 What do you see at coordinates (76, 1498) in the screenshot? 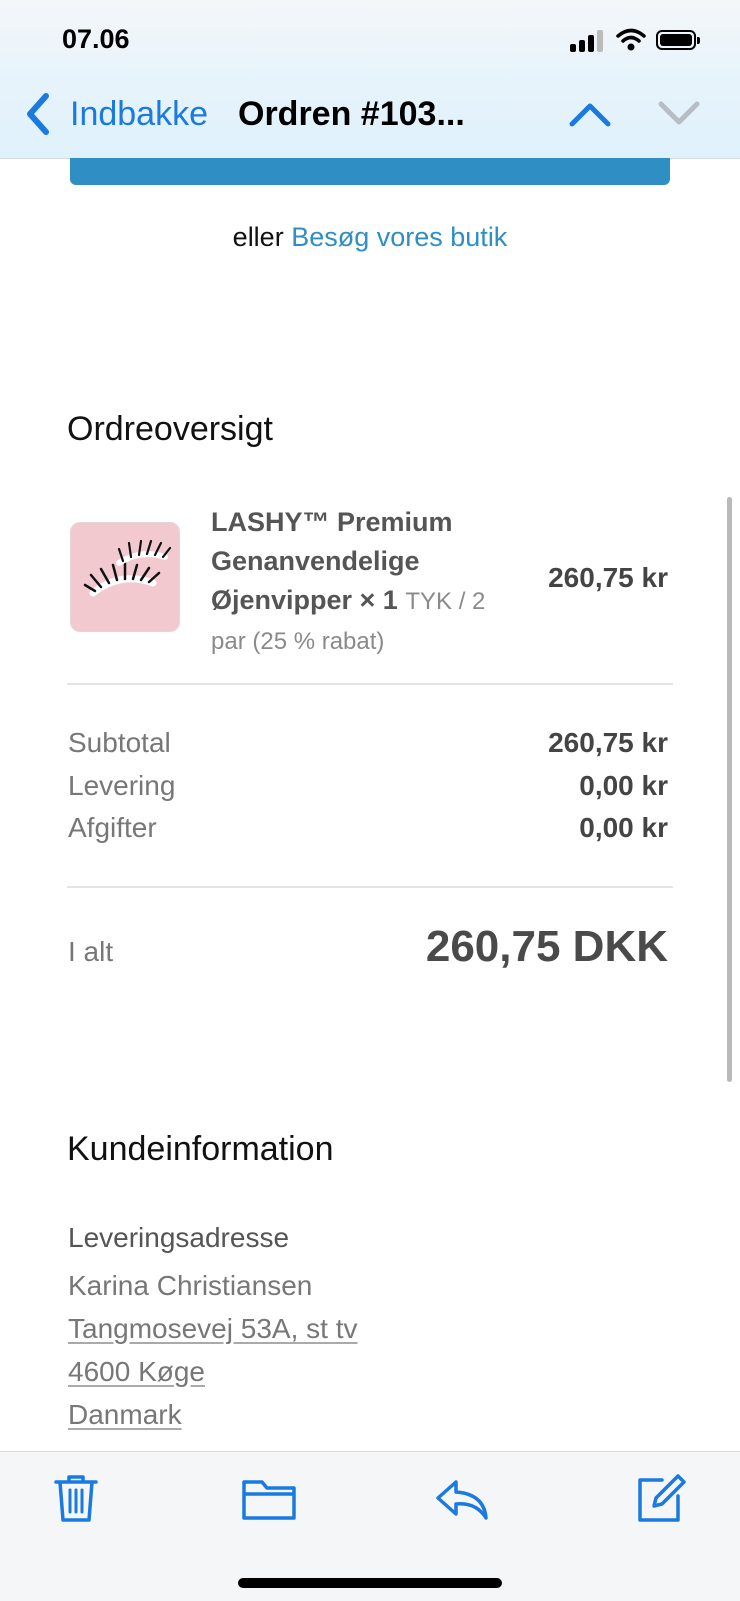
I see `trash-icon` at bounding box center [76, 1498].